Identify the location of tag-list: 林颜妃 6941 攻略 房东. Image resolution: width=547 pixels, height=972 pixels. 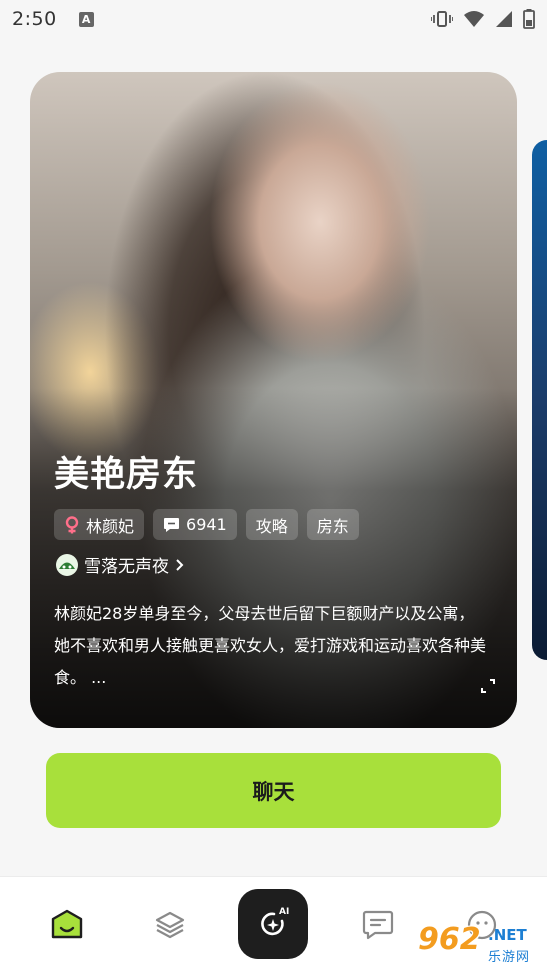
(206, 524).